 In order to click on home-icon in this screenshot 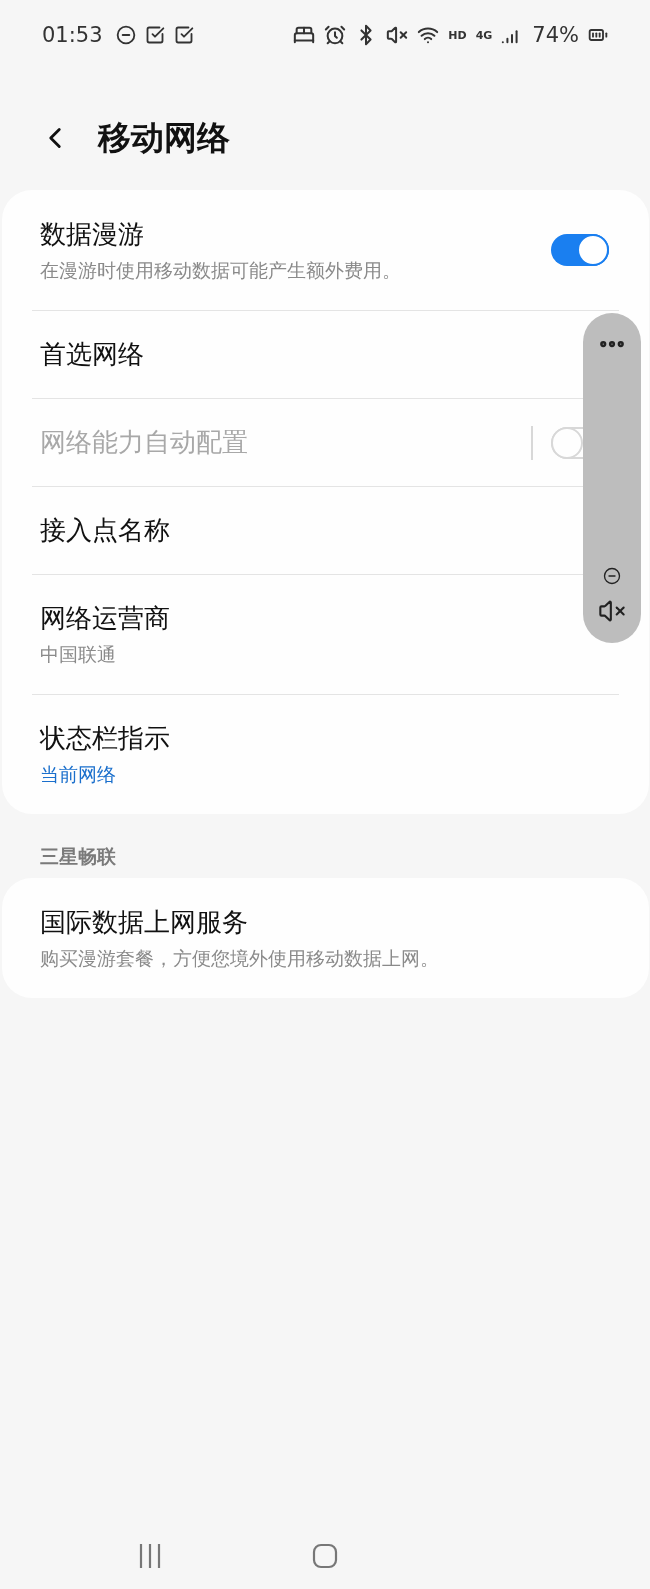, I will do `click(325, 1556)`.